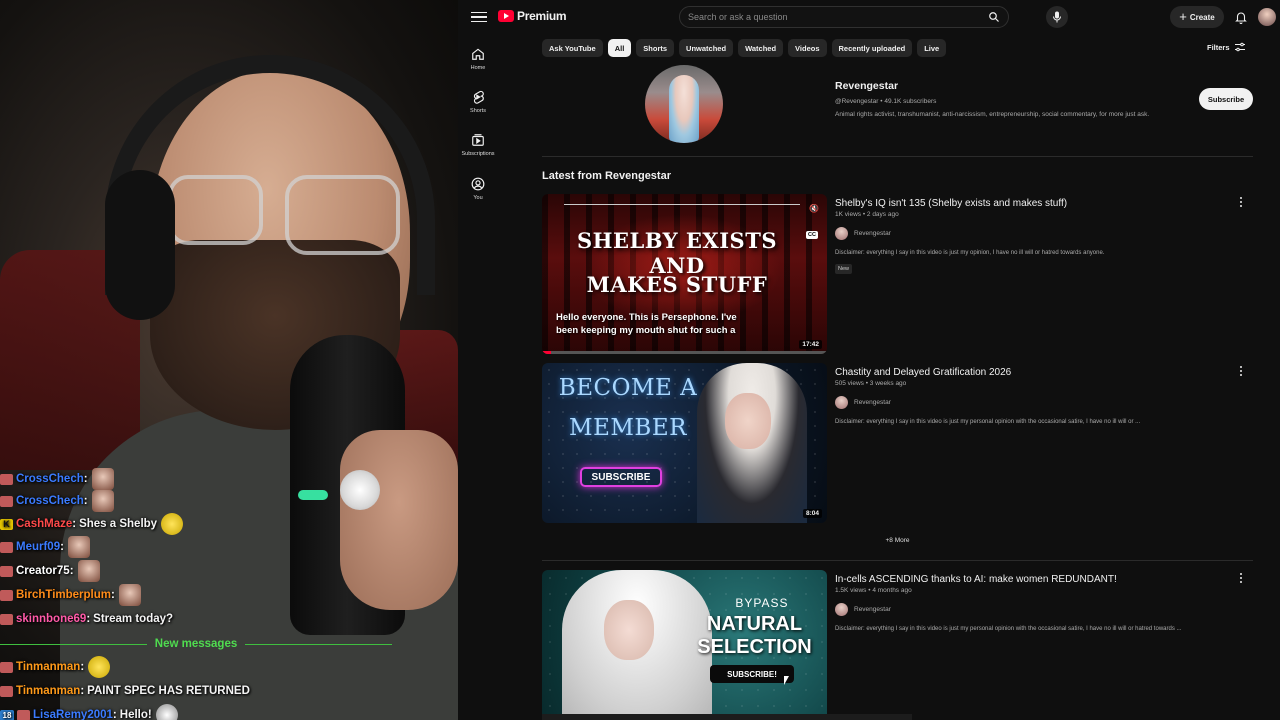 The image size is (1280, 720). I want to click on channel-avatar, so click(684, 104).